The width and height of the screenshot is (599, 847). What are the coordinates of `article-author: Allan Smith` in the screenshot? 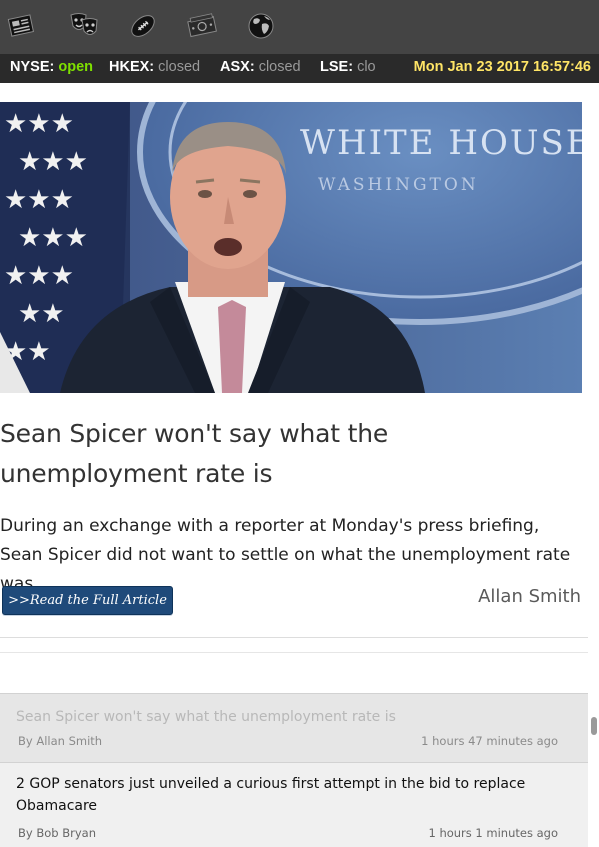 It's located at (529, 596).